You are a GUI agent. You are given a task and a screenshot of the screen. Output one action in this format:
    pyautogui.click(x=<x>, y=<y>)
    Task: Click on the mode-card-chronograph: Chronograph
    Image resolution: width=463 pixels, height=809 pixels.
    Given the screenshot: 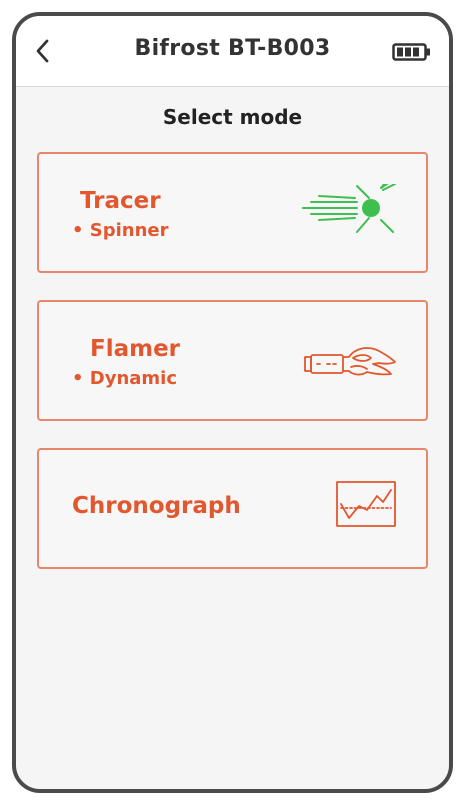 What is the action you would take?
    pyautogui.click(x=232, y=508)
    